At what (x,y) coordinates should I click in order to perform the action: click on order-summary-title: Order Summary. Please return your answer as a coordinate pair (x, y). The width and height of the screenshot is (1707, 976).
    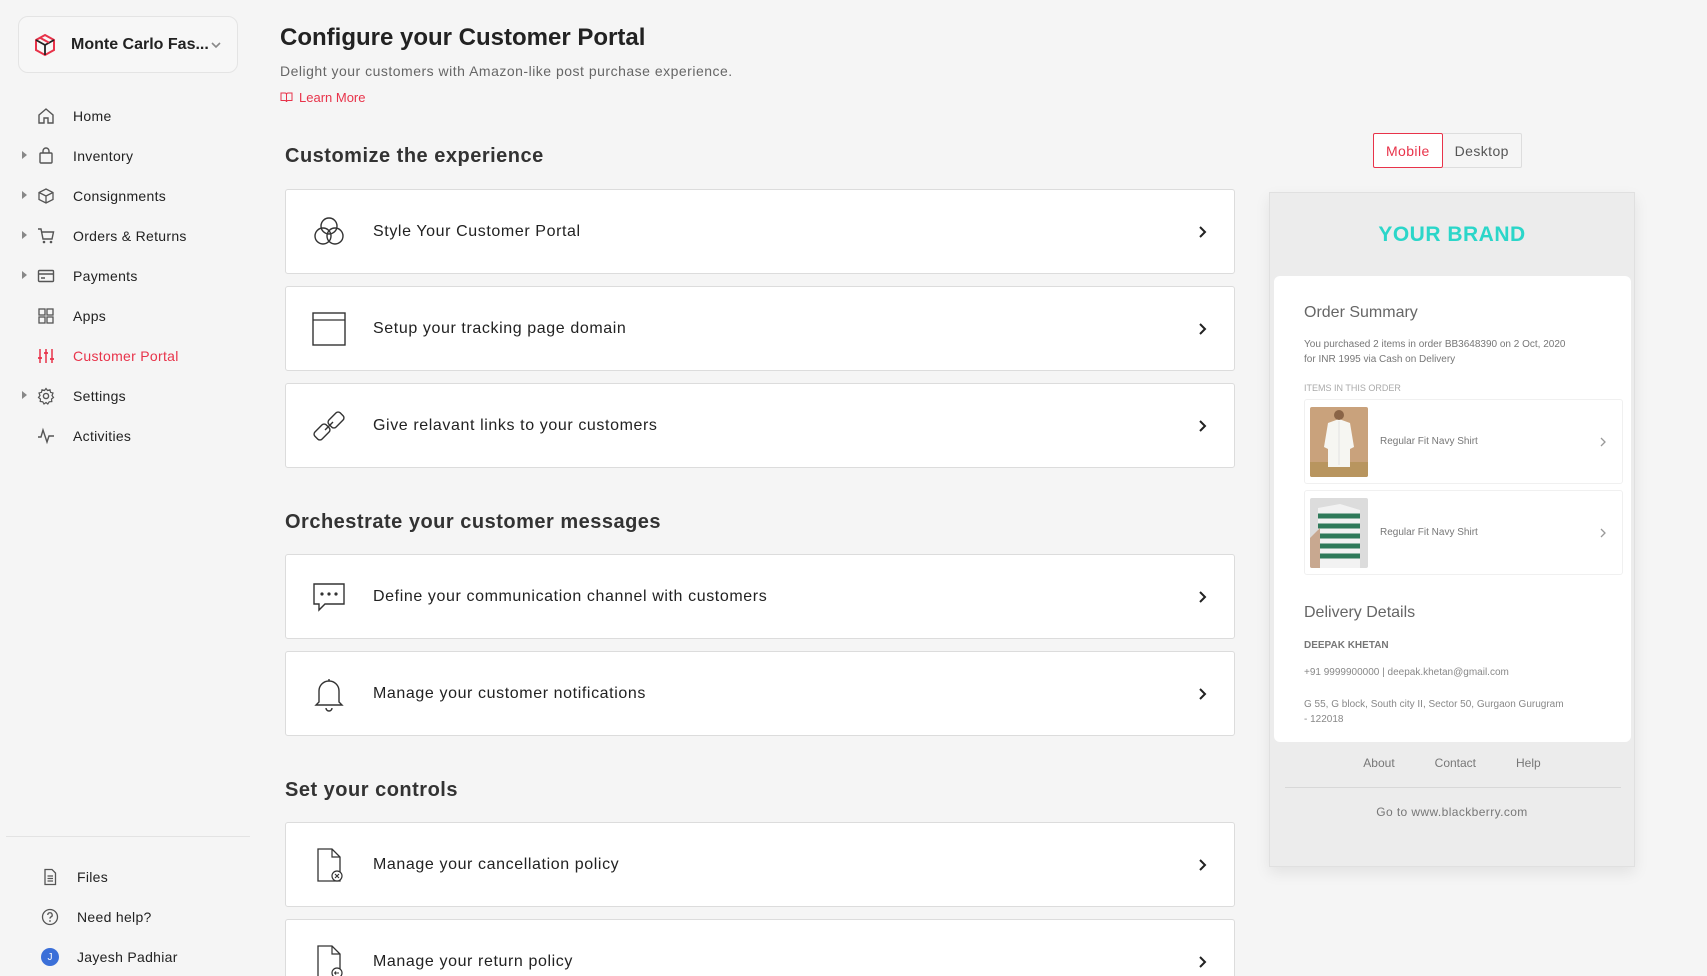
    Looking at the image, I should click on (1361, 312).